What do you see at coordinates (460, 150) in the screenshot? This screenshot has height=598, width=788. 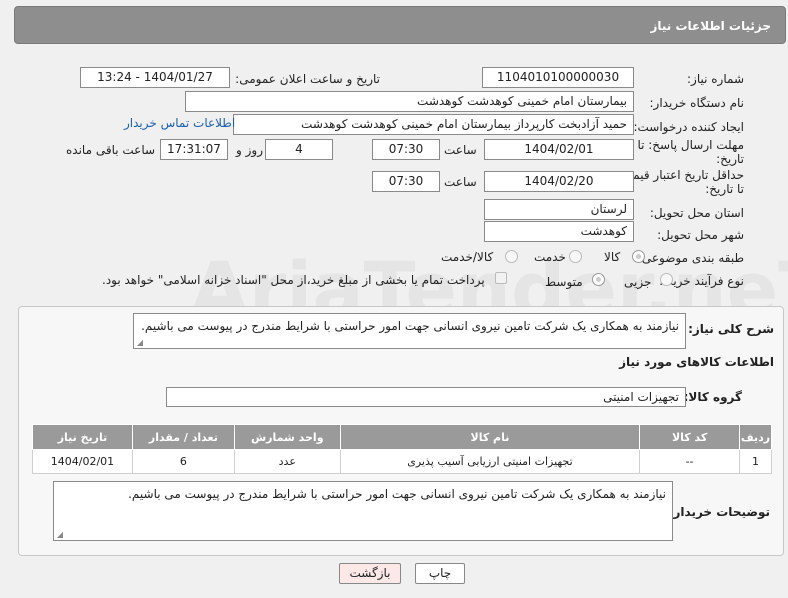 I see `deadline-time-label: ساعت` at bounding box center [460, 150].